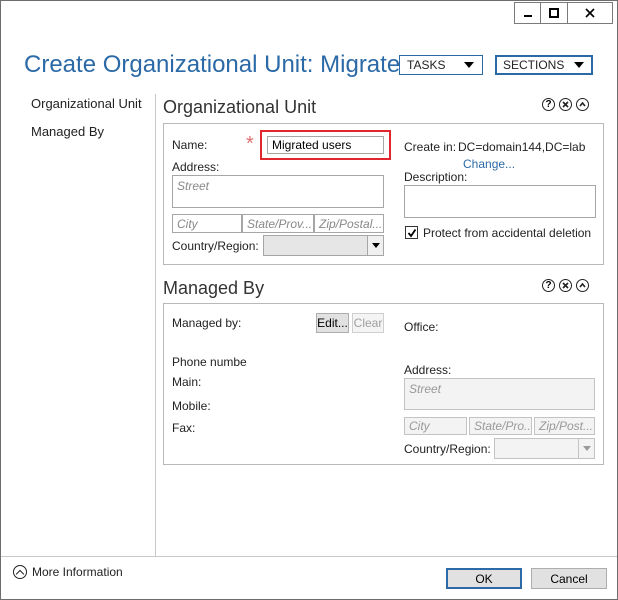 Image resolution: width=618 pixels, height=600 pixels. I want to click on address-label: Address:, so click(196, 167).